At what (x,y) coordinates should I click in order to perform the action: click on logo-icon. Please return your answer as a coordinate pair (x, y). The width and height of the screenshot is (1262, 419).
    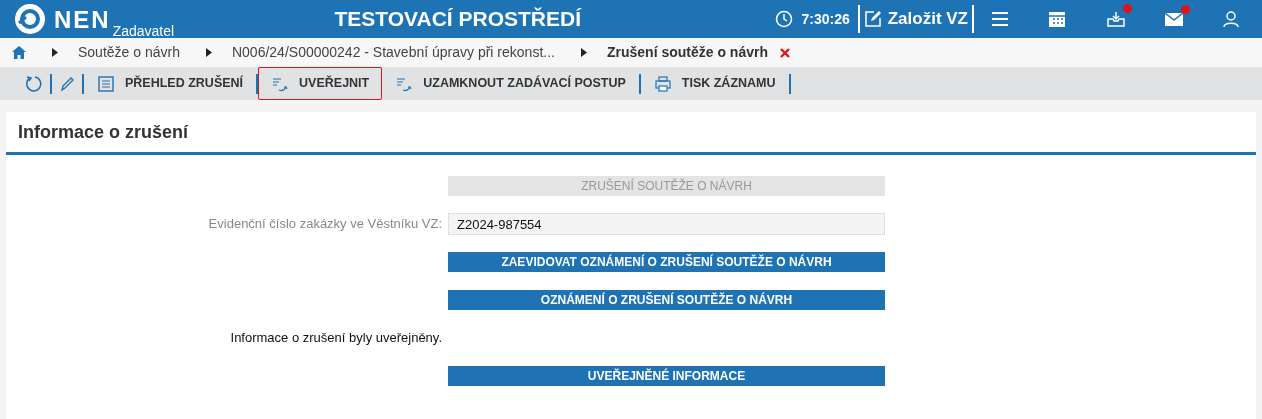
    Looking at the image, I should click on (30, 19).